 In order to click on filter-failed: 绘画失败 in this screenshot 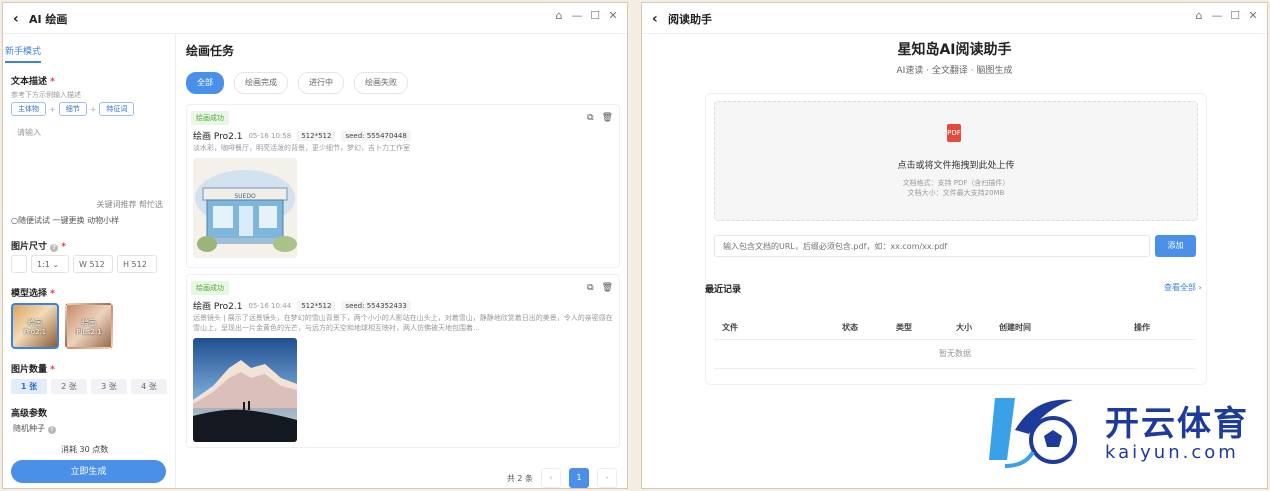, I will do `click(381, 83)`.